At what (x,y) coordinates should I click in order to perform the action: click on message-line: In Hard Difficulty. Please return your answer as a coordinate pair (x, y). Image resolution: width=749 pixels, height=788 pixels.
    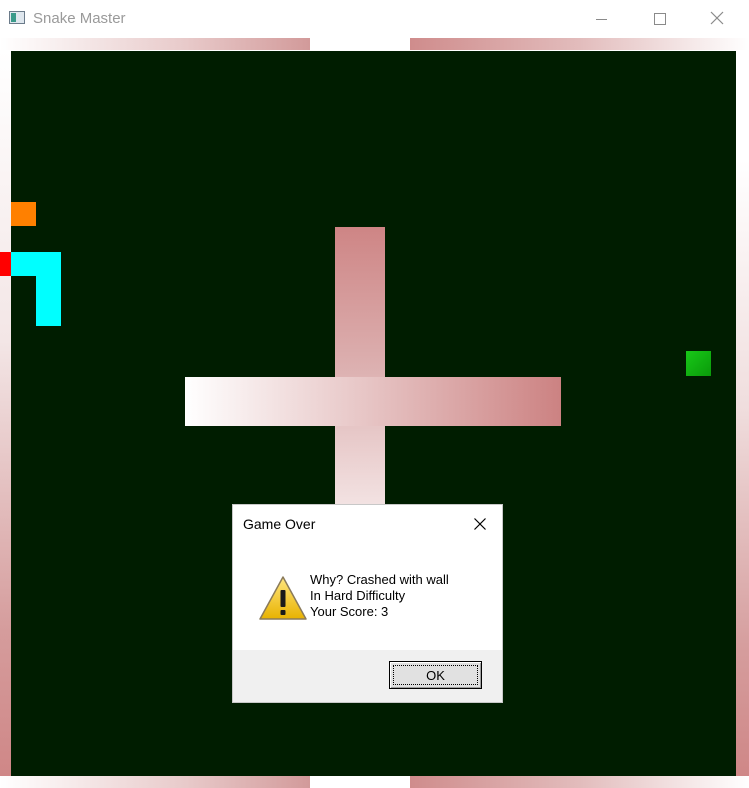
    Looking at the image, I should click on (358, 595).